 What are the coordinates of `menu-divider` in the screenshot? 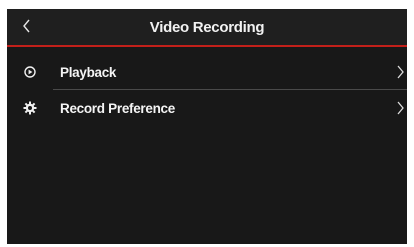 It's located at (230, 89).